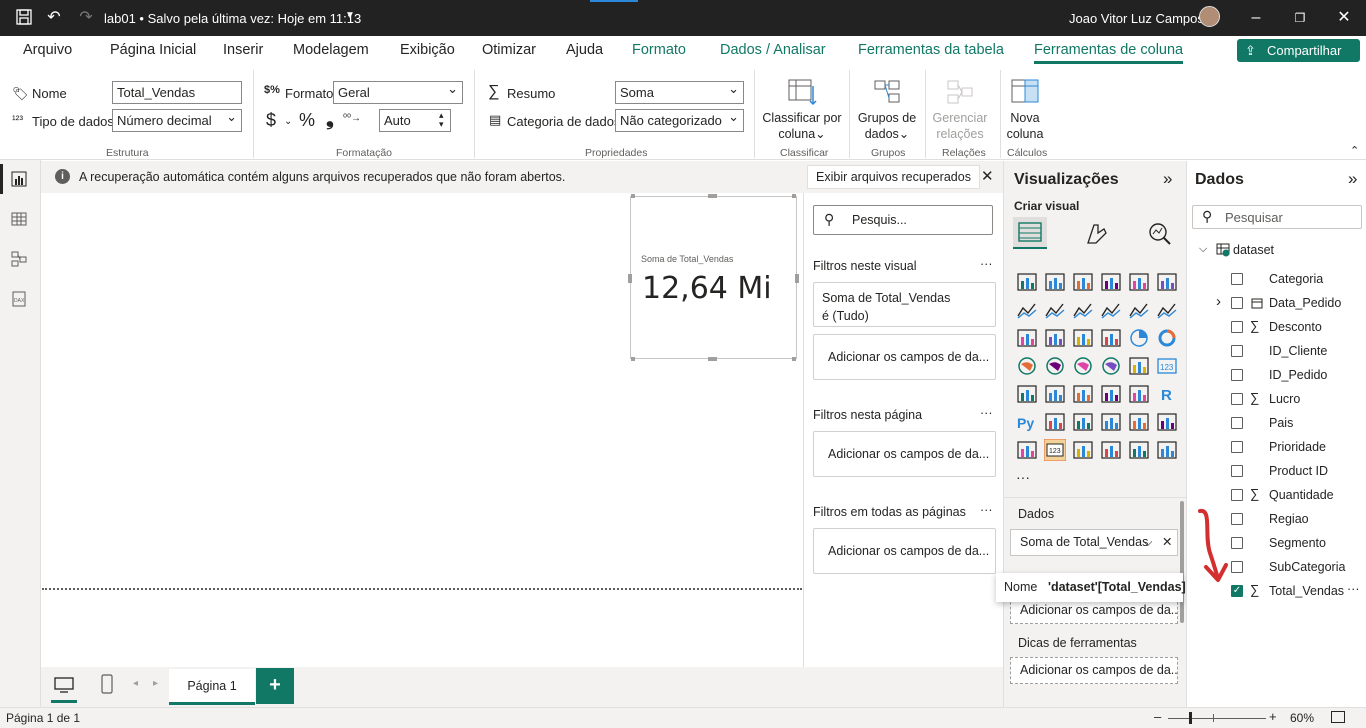 This screenshot has width=1366, height=728. I want to click on checkbox-checked: ✓, so click(1237, 591).